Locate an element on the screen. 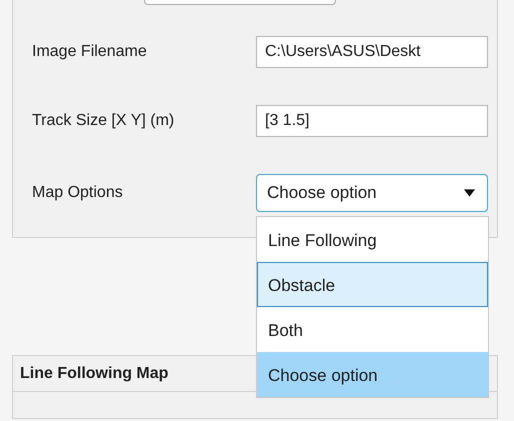  dropdown-option: Choose option is located at coordinates (372, 374).